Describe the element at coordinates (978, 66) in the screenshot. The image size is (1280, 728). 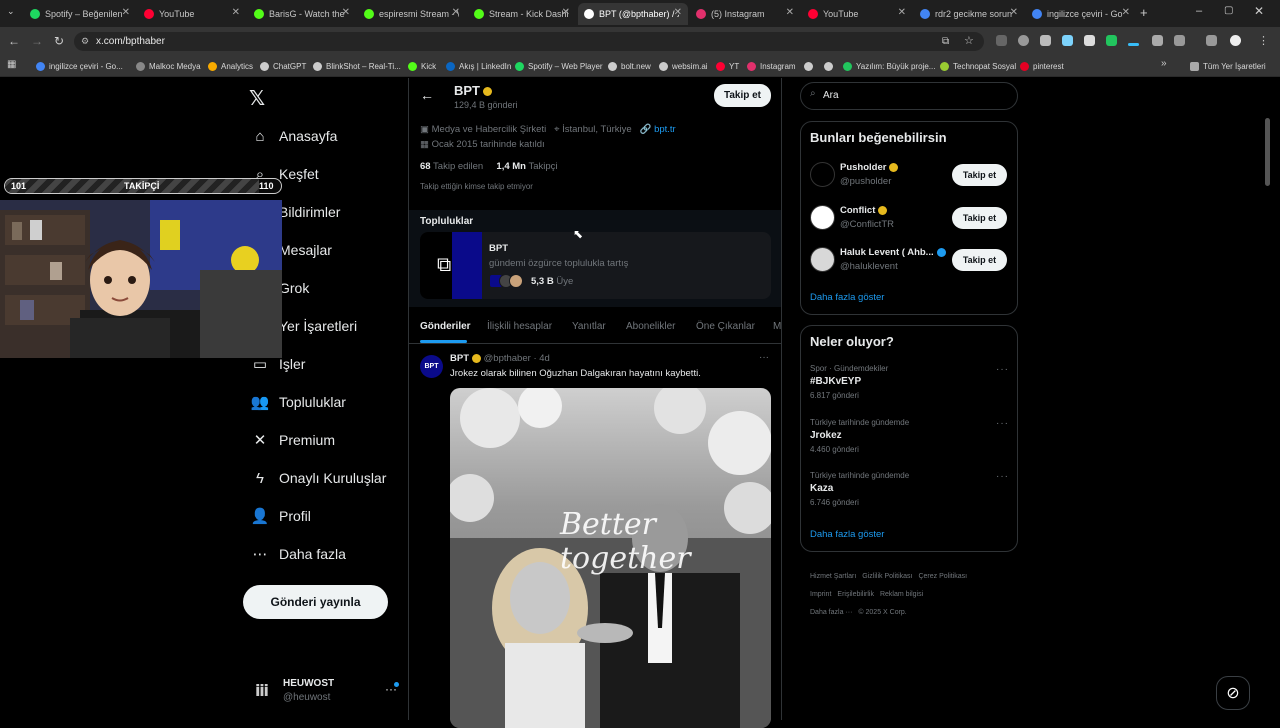
I see `bookmark-item: Technopat Sosyal` at that location.